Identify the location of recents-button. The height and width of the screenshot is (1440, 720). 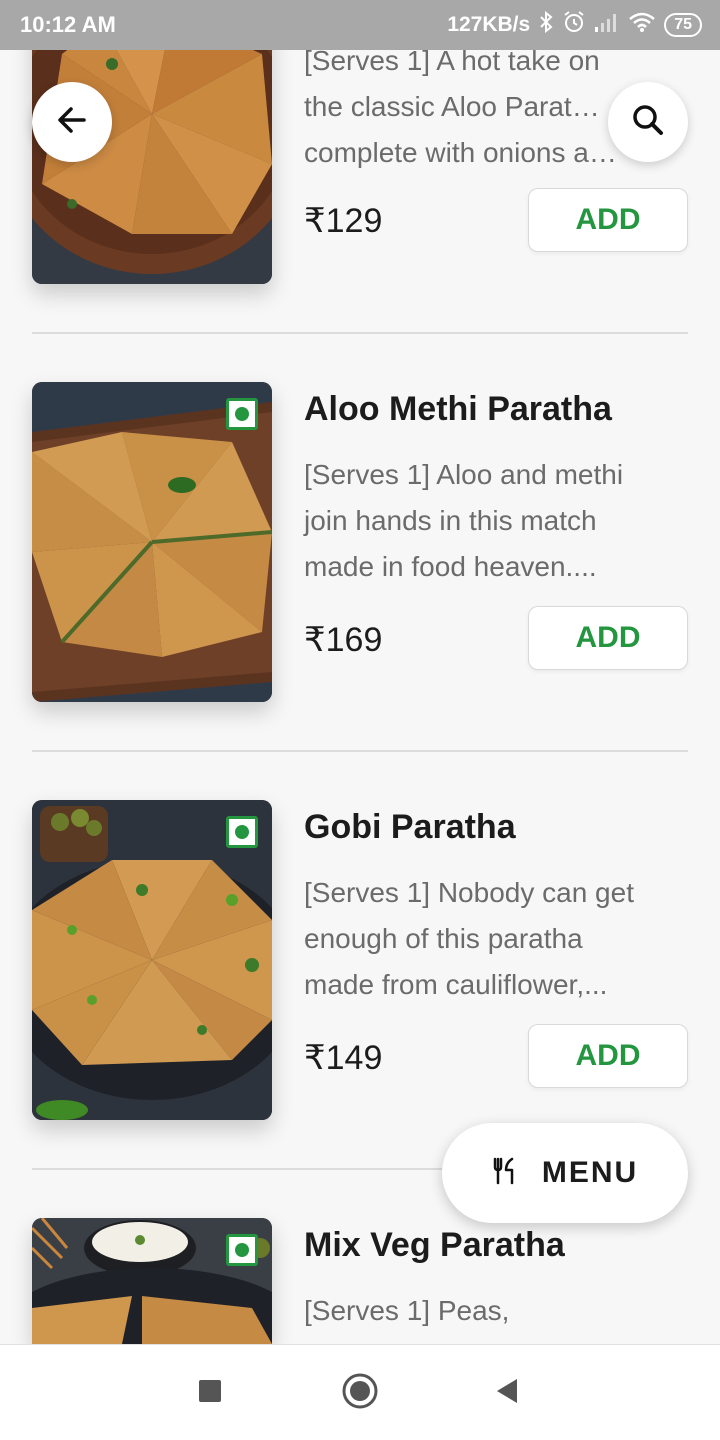
(210, 1393).